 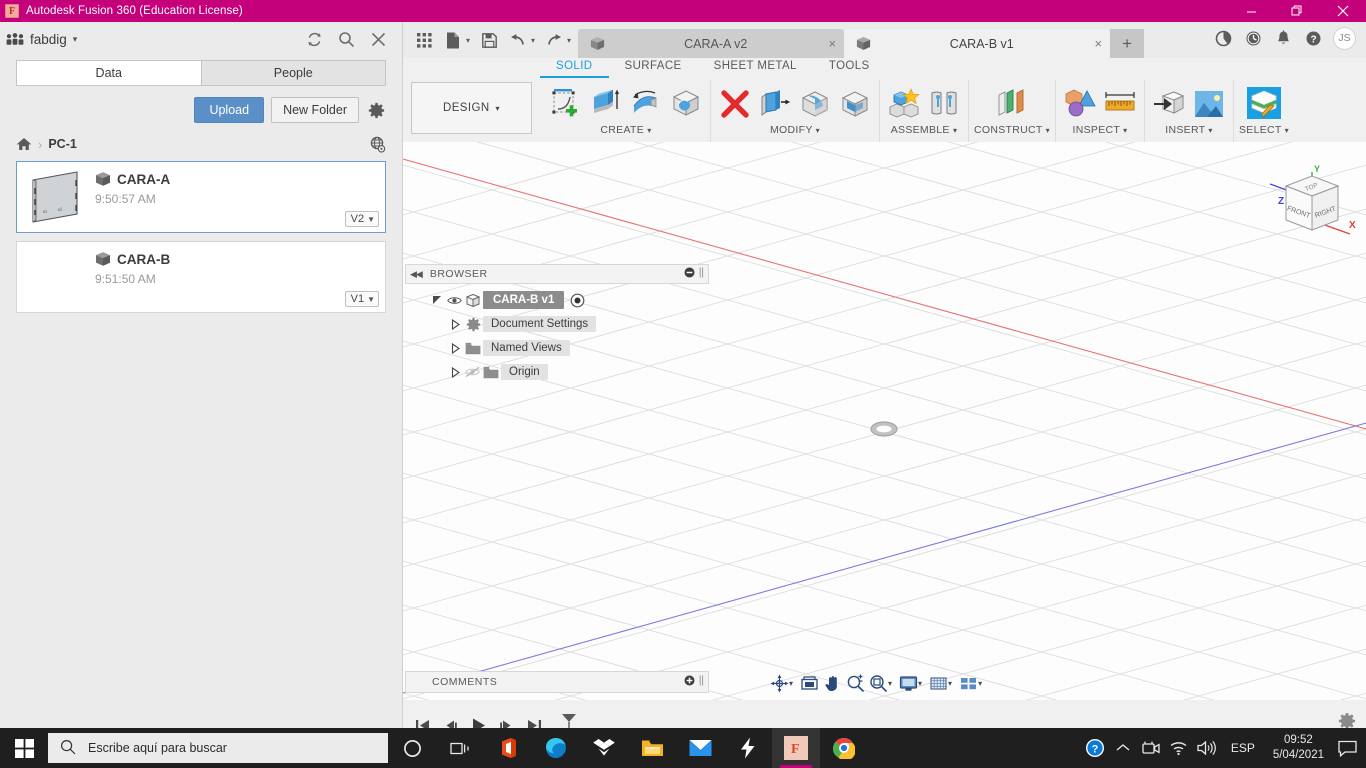 What do you see at coordinates (855, 683) in the screenshot?
I see `zoom-icon` at bounding box center [855, 683].